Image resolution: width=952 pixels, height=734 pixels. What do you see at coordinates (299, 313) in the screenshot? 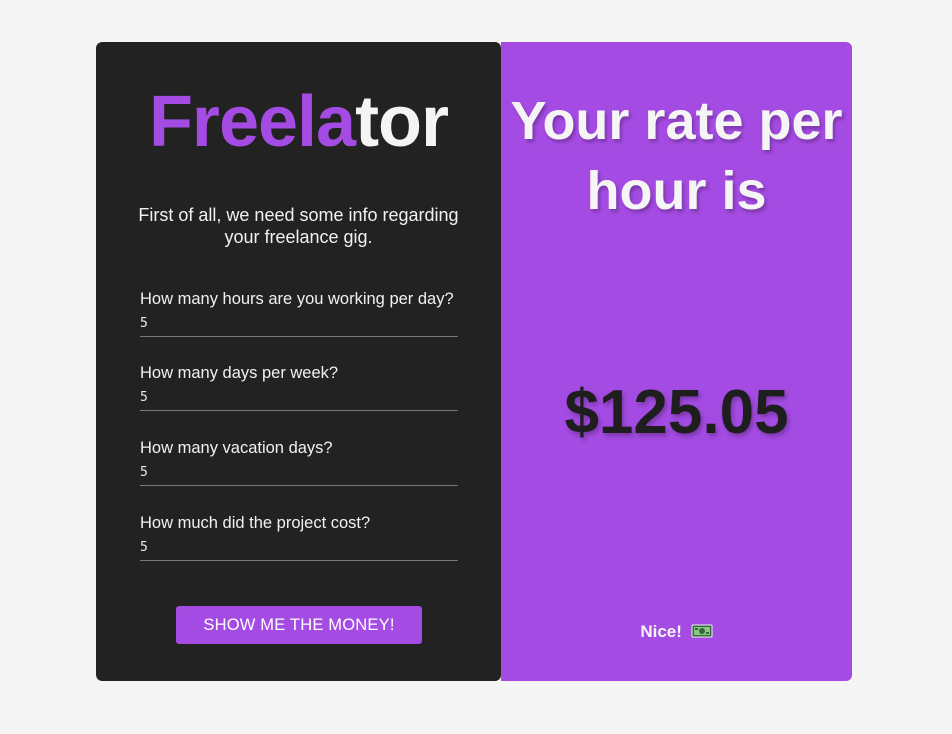
I see `hours-per-day-field: How many hours are you working per day?` at bounding box center [299, 313].